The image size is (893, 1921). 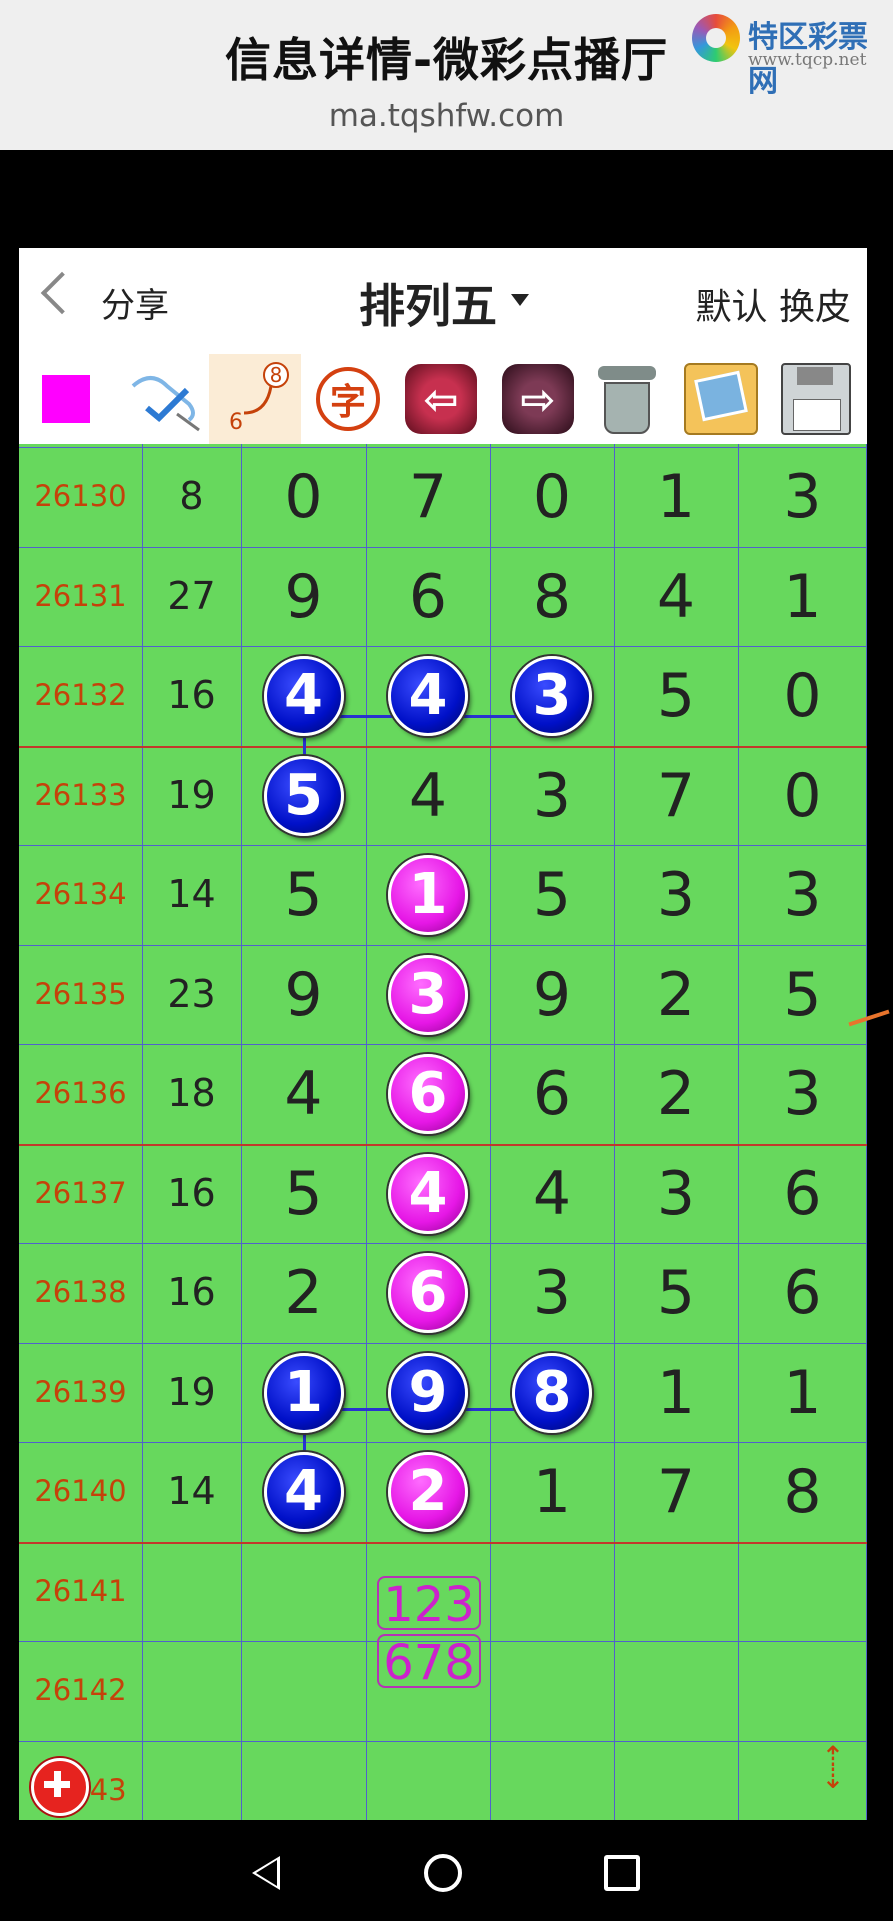 I want to click on digit-sum: 8, so click(x=191, y=496).